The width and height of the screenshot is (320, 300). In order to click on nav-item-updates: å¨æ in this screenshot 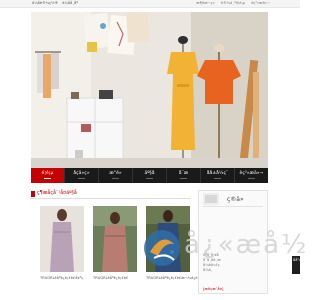, I will do `click(184, 175)`.